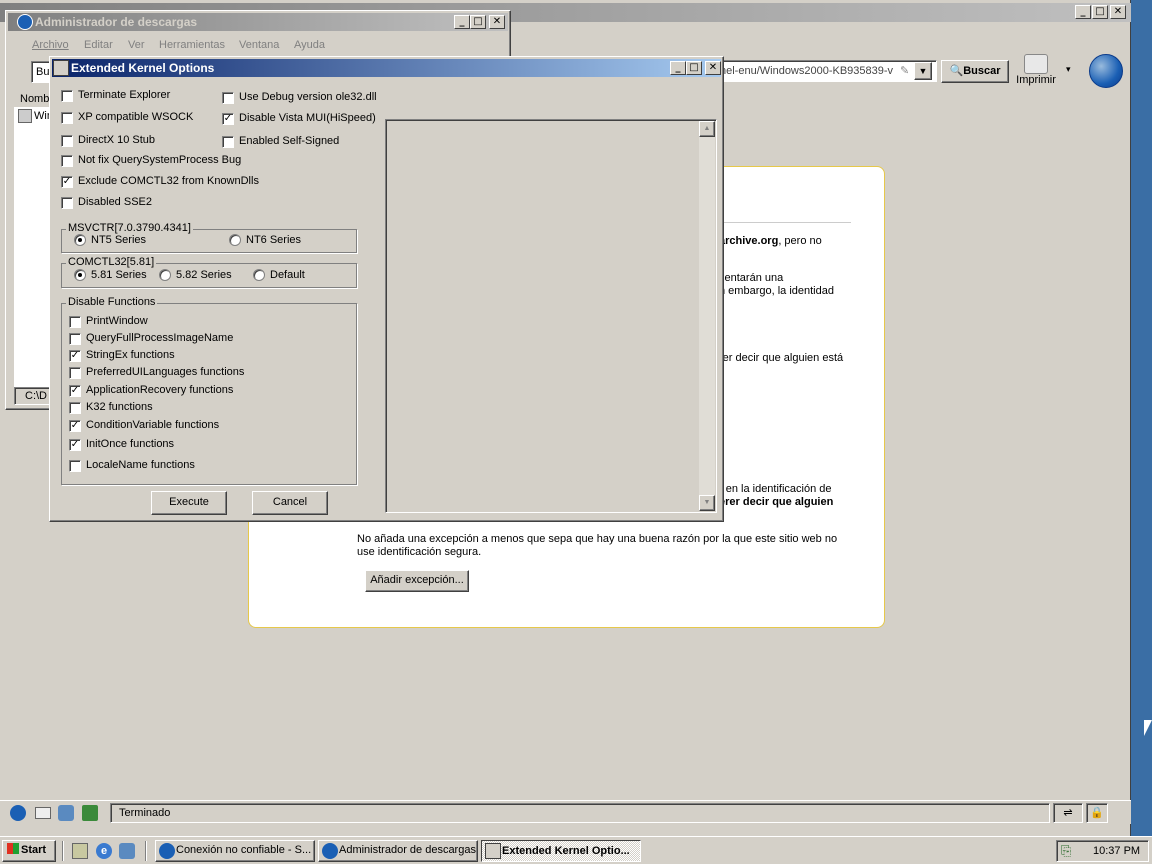 The height and width of the screenshot is (864, 1152). Describe the element at coordinates (1036, 80) in the screenshot. I see `print-label: Imprimir` at that location.